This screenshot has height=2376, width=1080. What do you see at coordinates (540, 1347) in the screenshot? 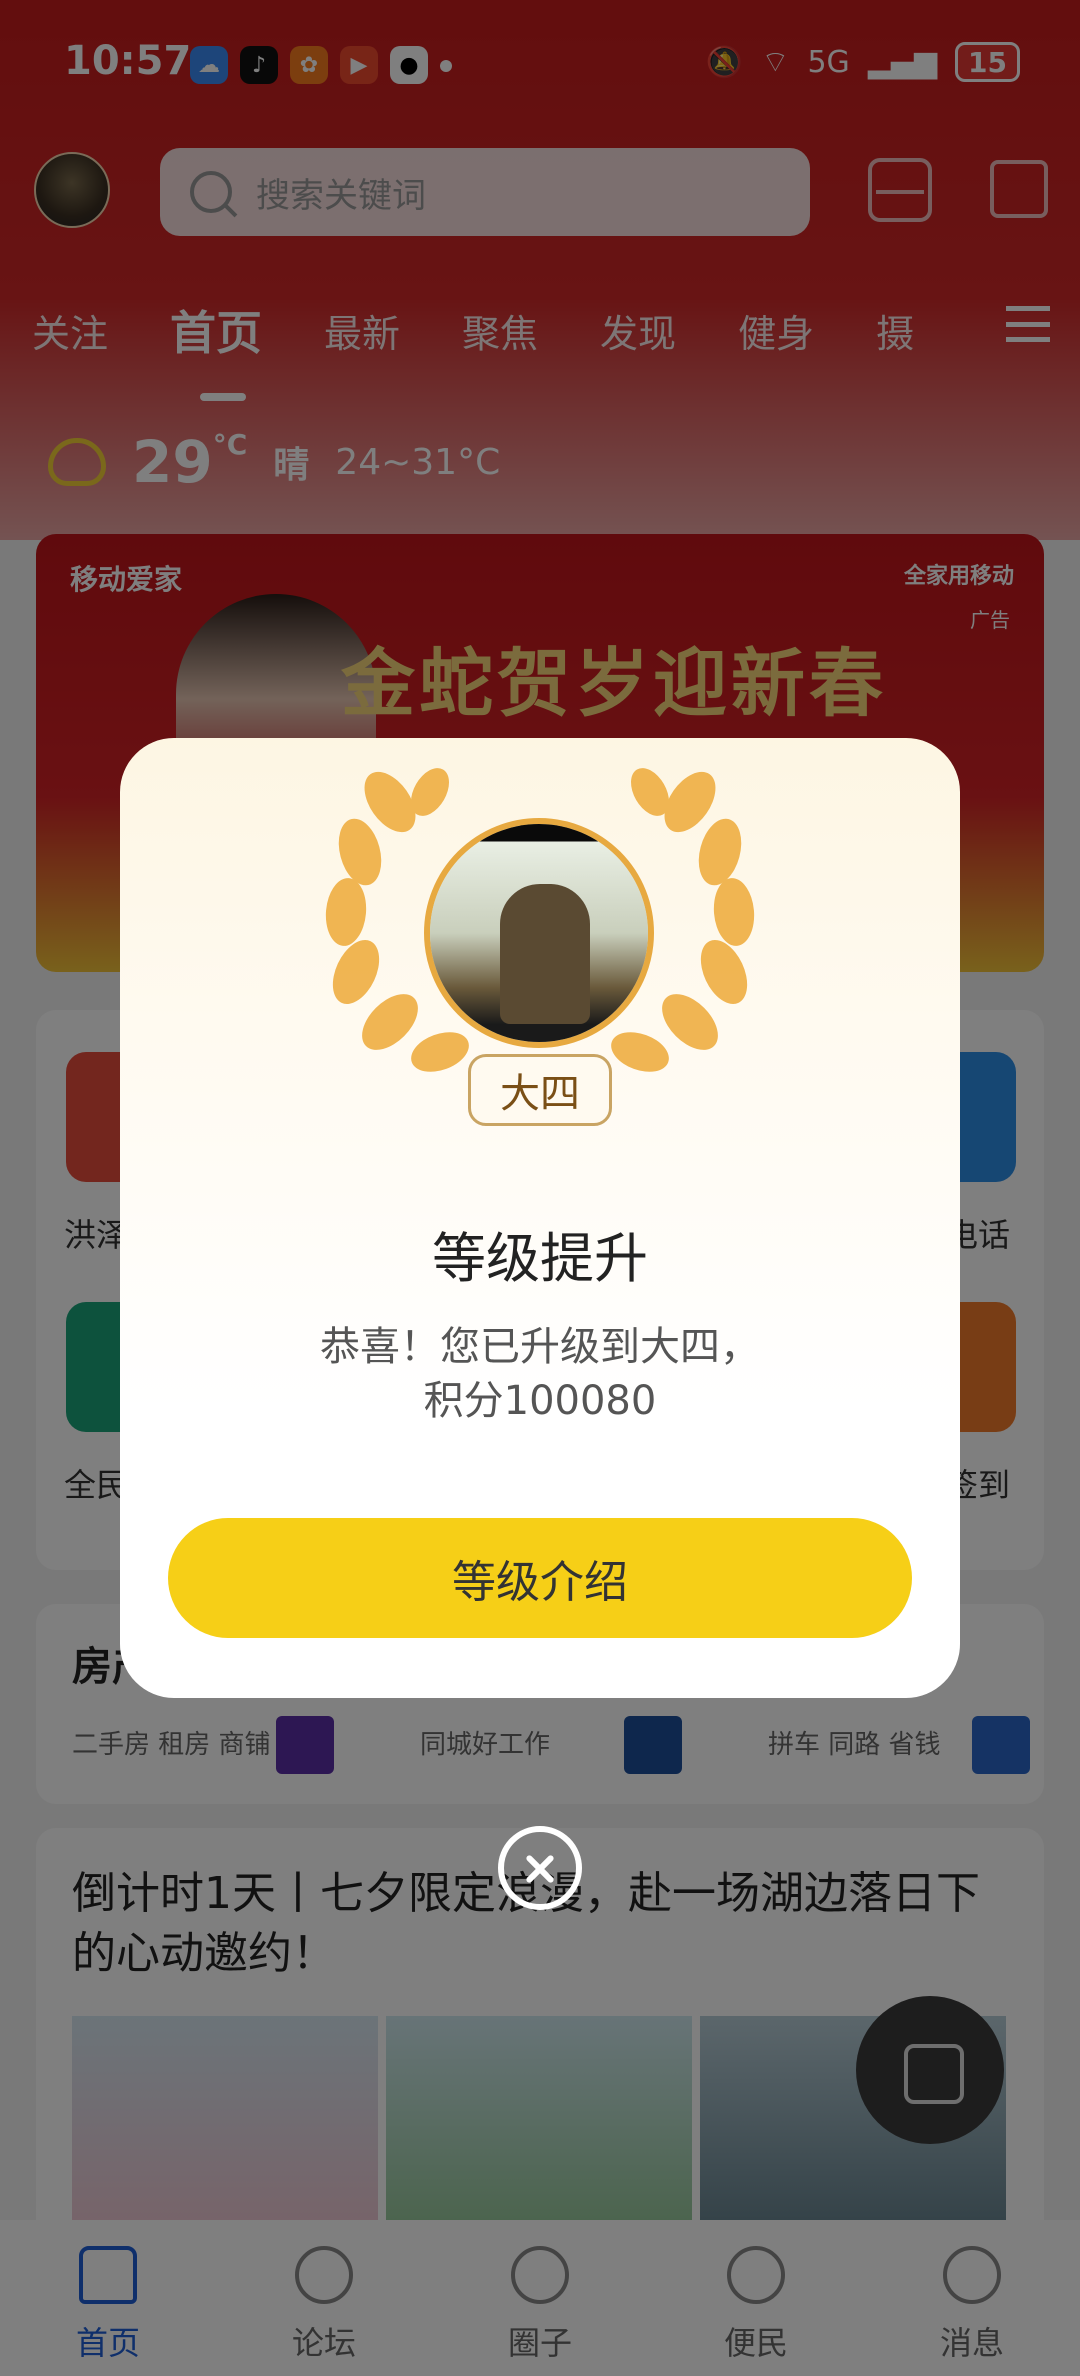
I see `message-line-1: 恭喜！您已升级到大四，` at bounding box center [540, 1347].